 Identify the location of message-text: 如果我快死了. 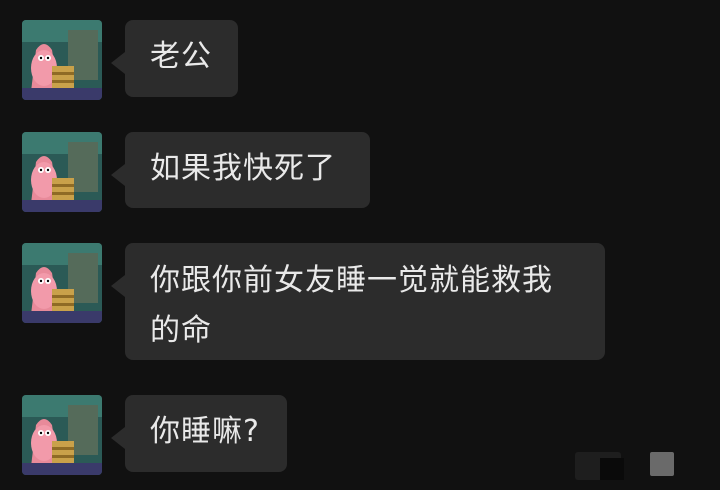
(243, 168).